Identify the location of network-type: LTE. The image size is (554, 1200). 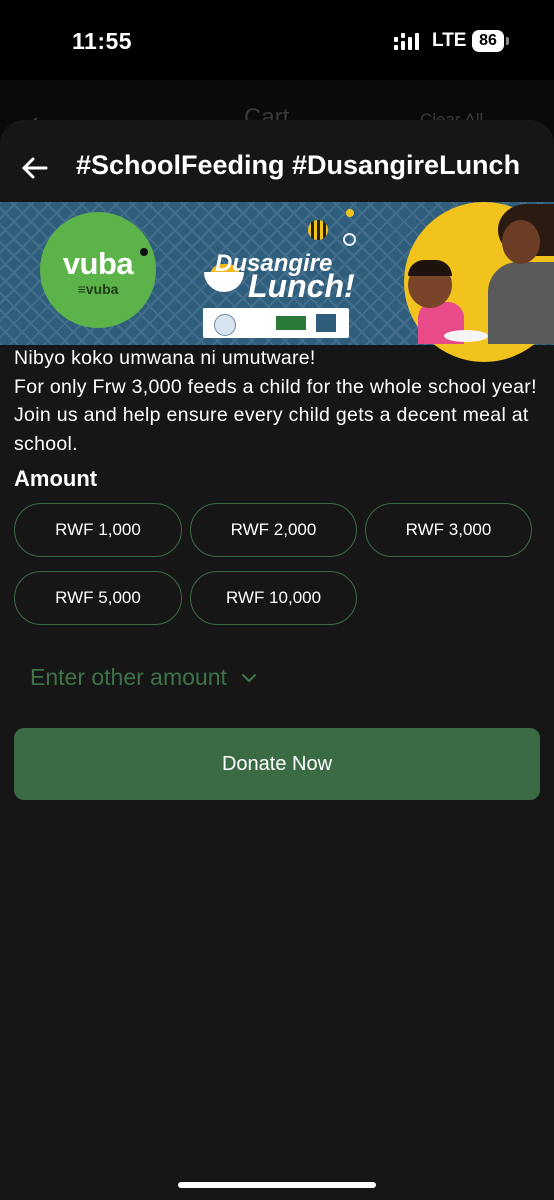
(449, 40).